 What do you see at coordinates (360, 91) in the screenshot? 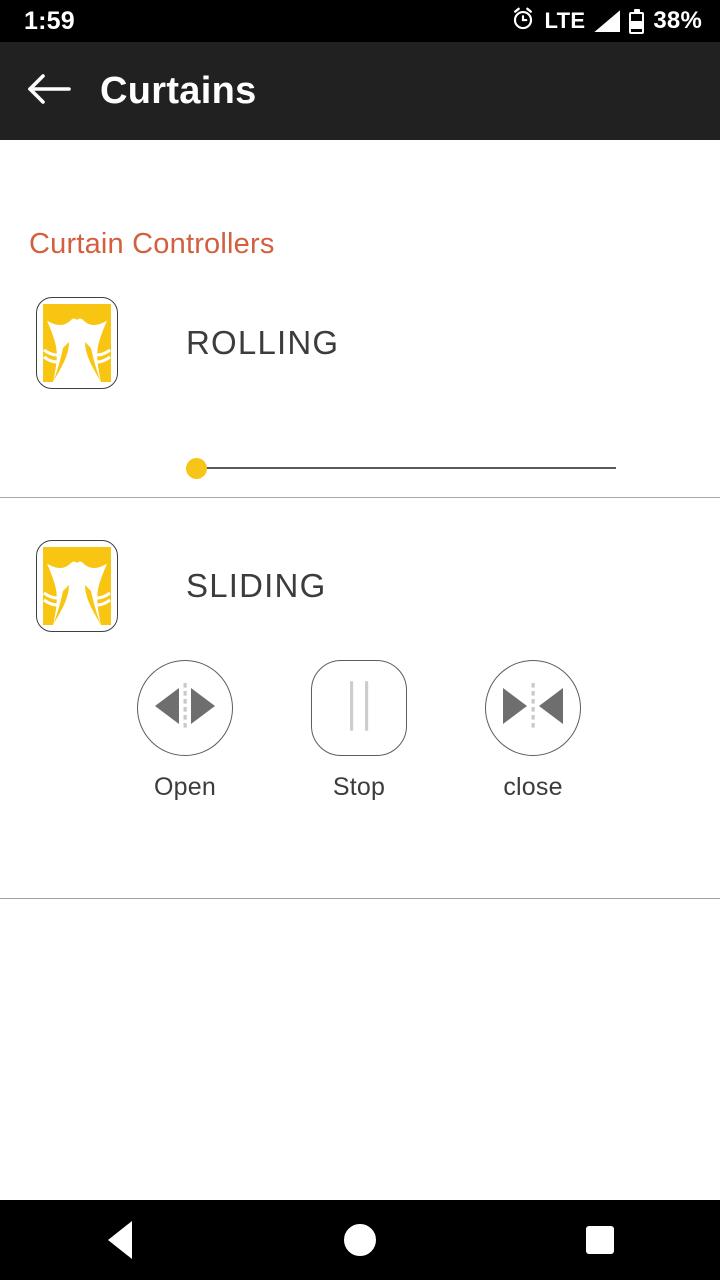
I see `app-bar: Curtains` at bounding box center [360, 91].